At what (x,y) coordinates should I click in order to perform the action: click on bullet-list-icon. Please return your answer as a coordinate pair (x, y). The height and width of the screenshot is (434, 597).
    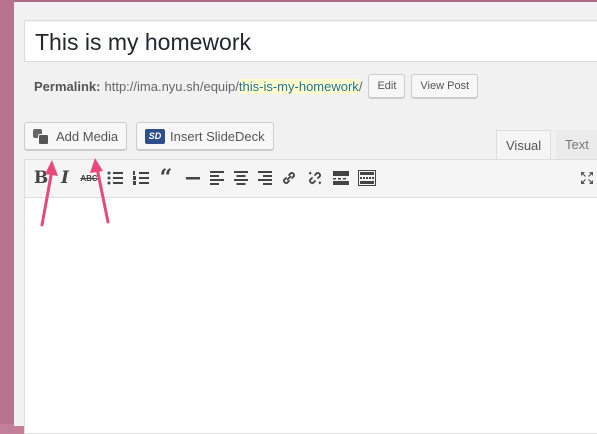
    Looking at the image, I should click on (115, 178).